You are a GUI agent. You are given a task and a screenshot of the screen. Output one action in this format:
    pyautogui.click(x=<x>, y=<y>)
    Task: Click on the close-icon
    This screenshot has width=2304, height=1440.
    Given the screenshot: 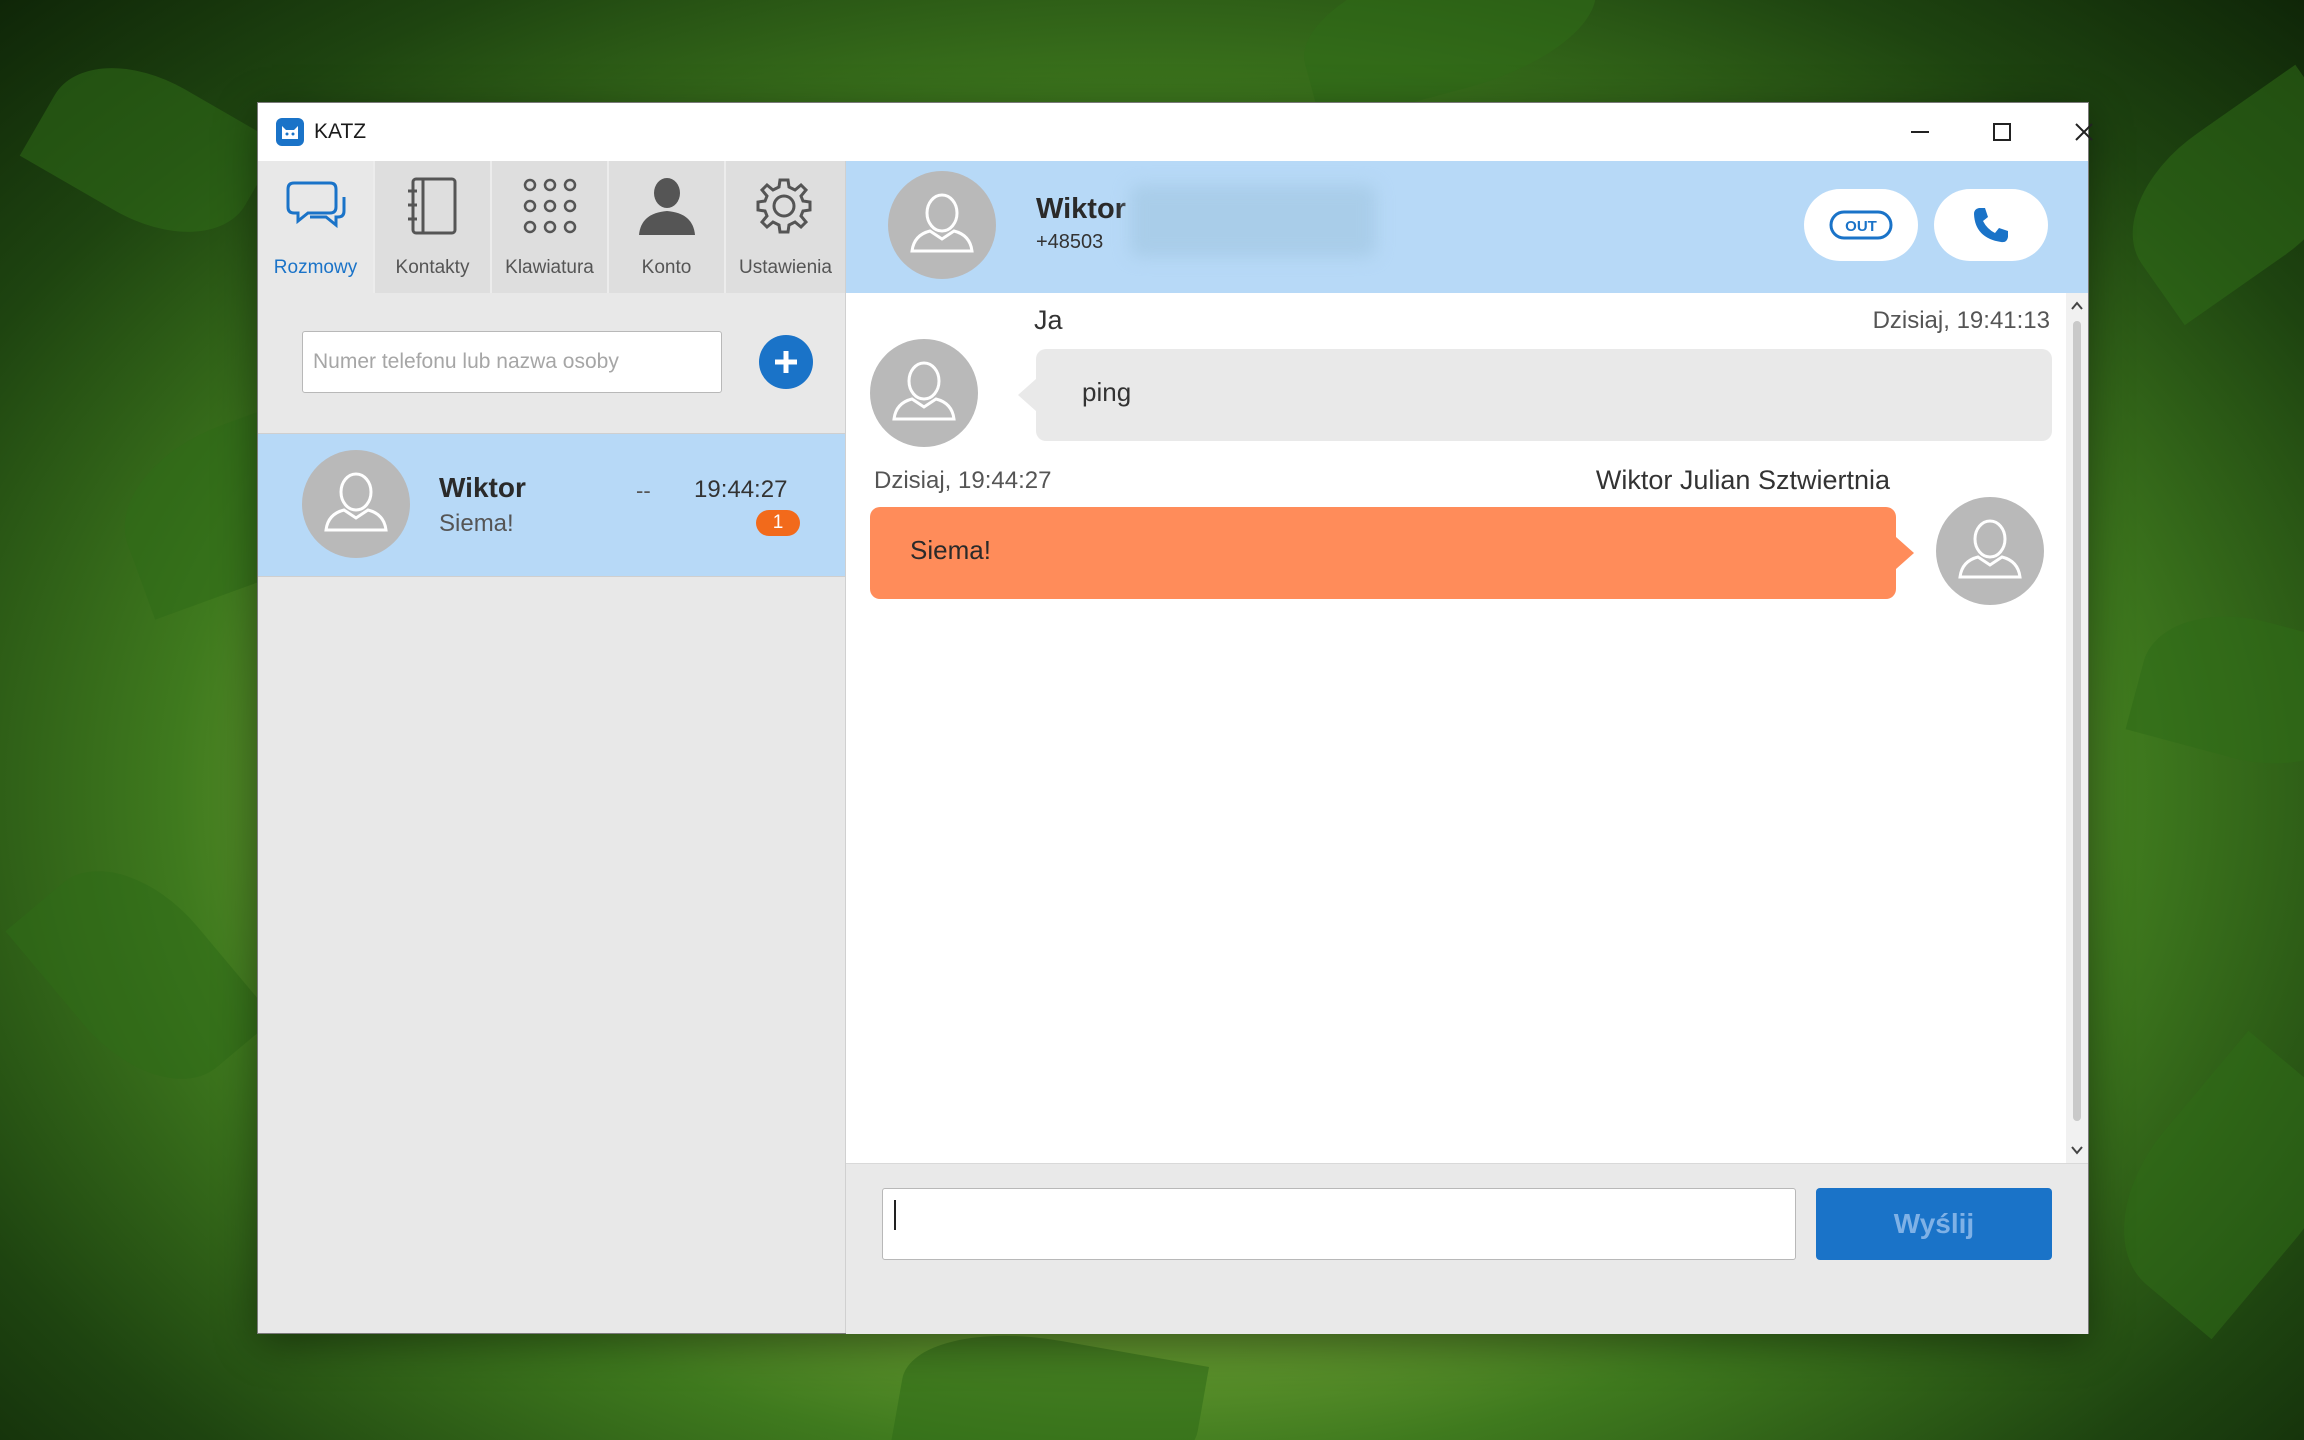 What is the action you would take?
    pyautogui.click(x=2084, y=132)
    